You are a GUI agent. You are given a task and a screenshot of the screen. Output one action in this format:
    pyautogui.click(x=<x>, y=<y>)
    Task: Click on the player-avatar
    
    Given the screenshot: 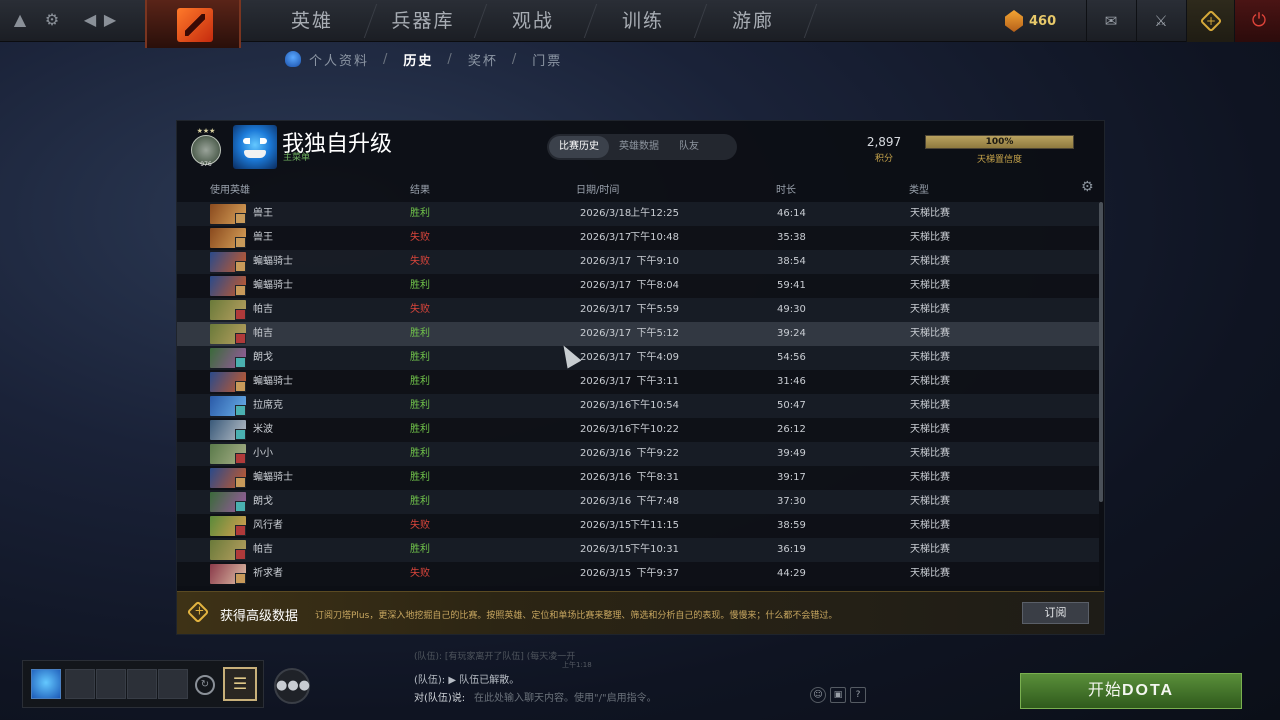 What is the action you would take?
    pyautogui.click(x=255, y=147)
    